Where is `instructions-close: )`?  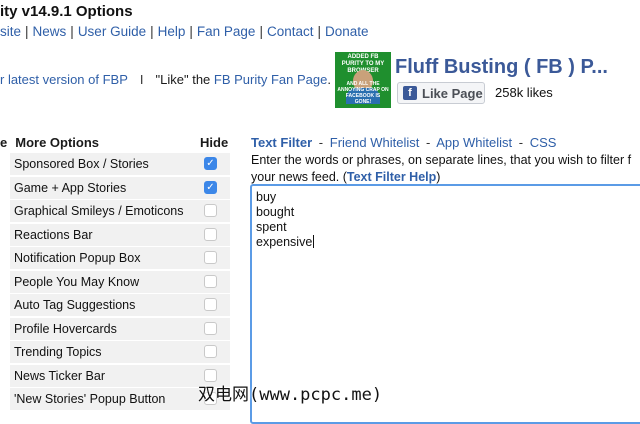
instructions-close: ) is located at coordinates (438, 177).